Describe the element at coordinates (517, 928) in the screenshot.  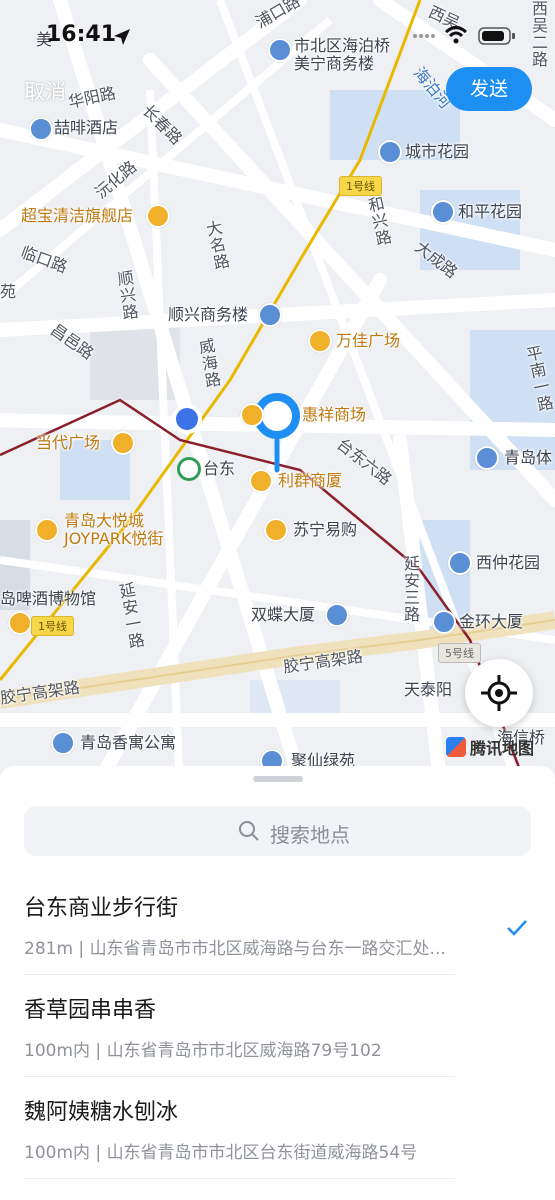
I see `checkmark-icon` at that location.